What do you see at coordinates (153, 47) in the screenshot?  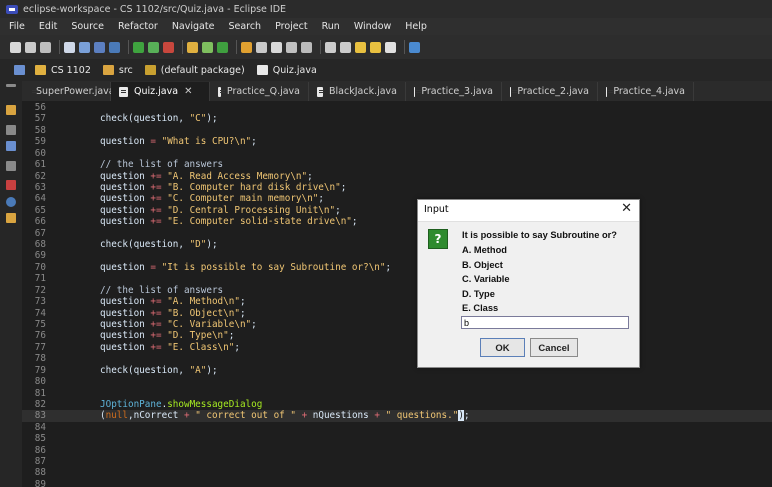 I see `coverage-icon` at bounding box center [153, 47].